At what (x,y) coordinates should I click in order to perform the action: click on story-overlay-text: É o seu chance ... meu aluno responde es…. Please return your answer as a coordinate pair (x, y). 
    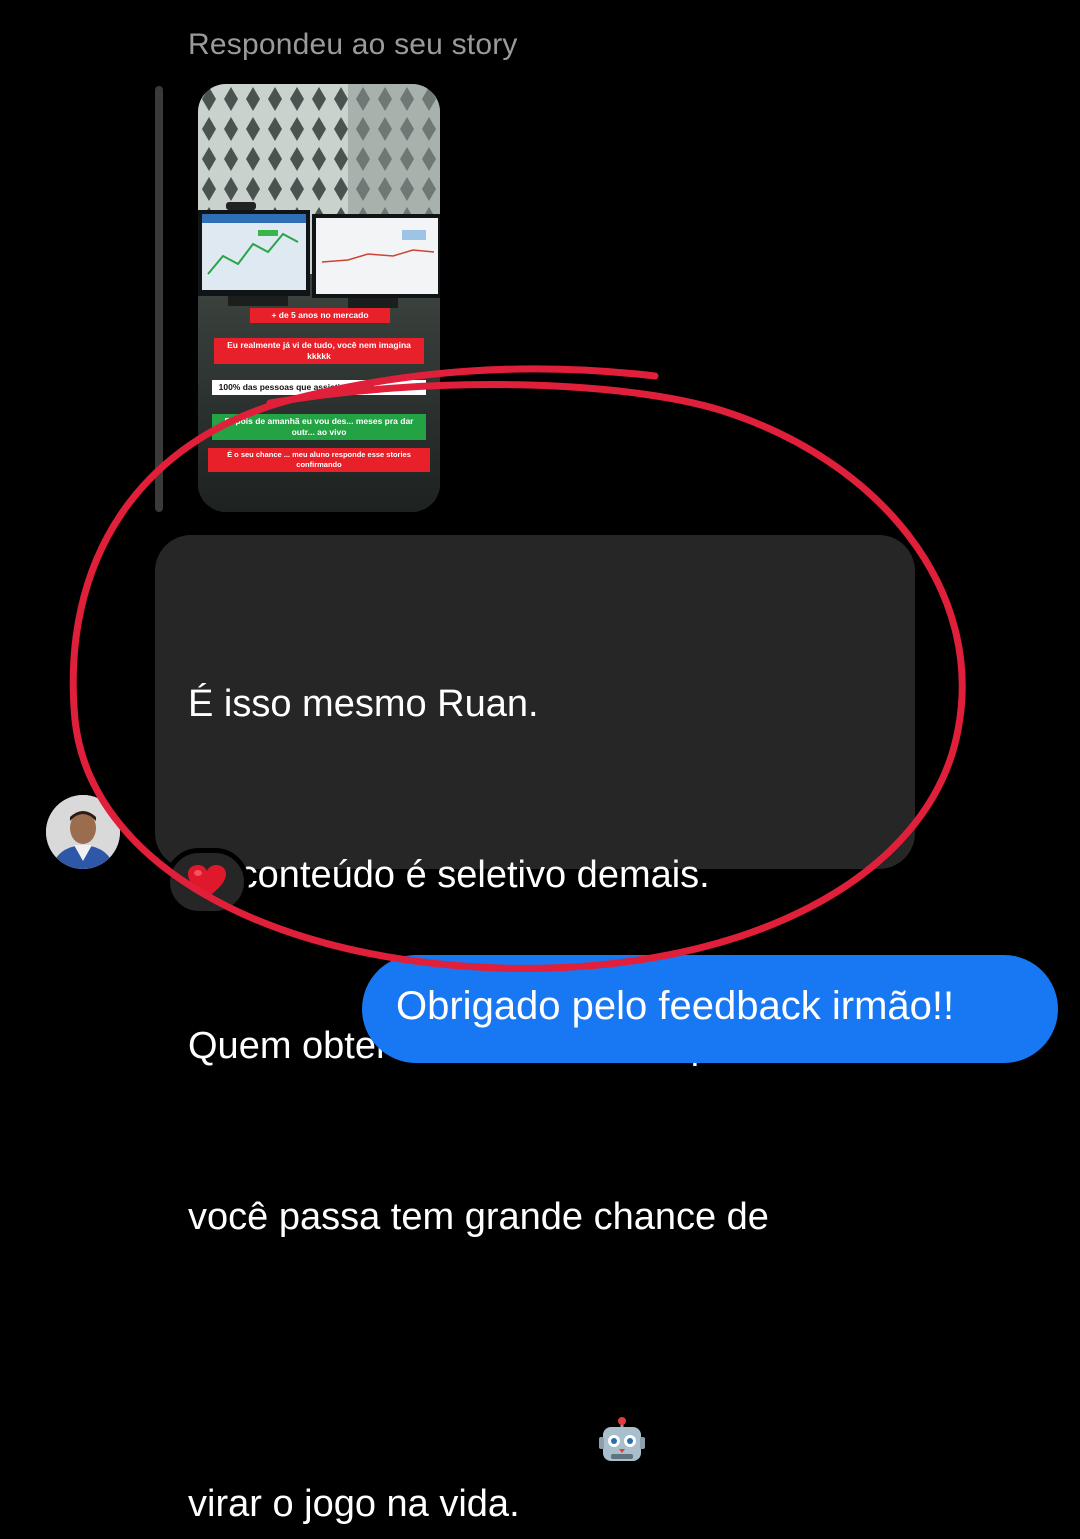
    Looking at the image, I should click on (319, 460).